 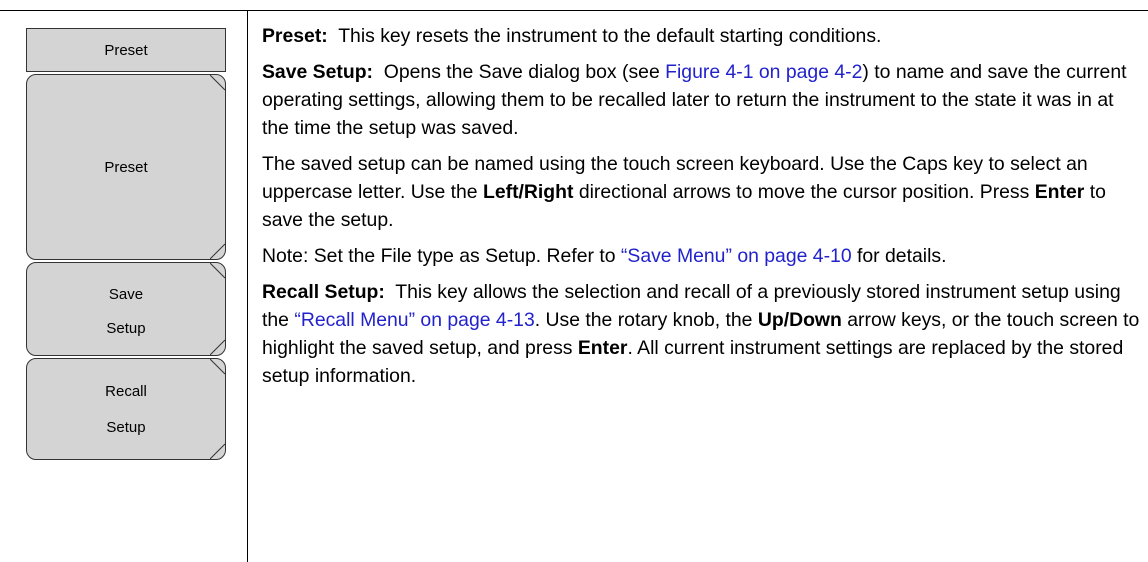 I want to click on save-menu-link: “Save Menu” on page 4-10, so click(x=736, y=256).